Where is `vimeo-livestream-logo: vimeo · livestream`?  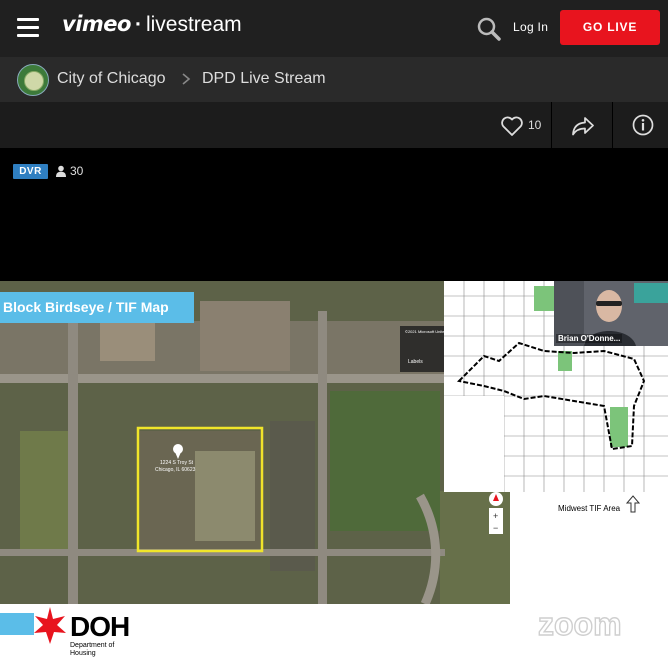
vimeo-livestream-logo: vimeo · livestream is located at coordinates (152, 24).